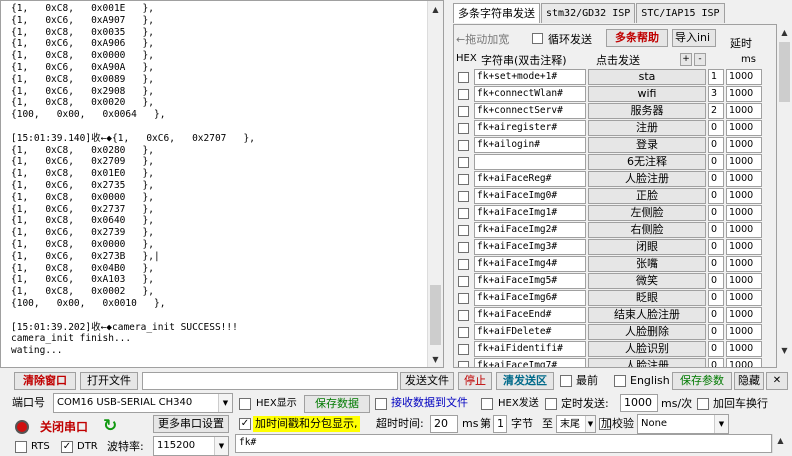  Describe the element at coordinates (496, 13) in the screenshot. I see `tab-multi-string: 多条字符串发送` at that location.